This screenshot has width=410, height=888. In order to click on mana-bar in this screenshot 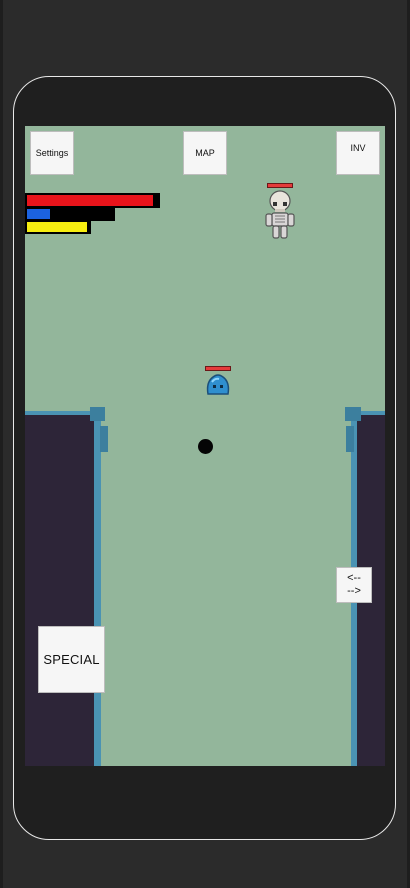, I will do `click(70, 214)`.